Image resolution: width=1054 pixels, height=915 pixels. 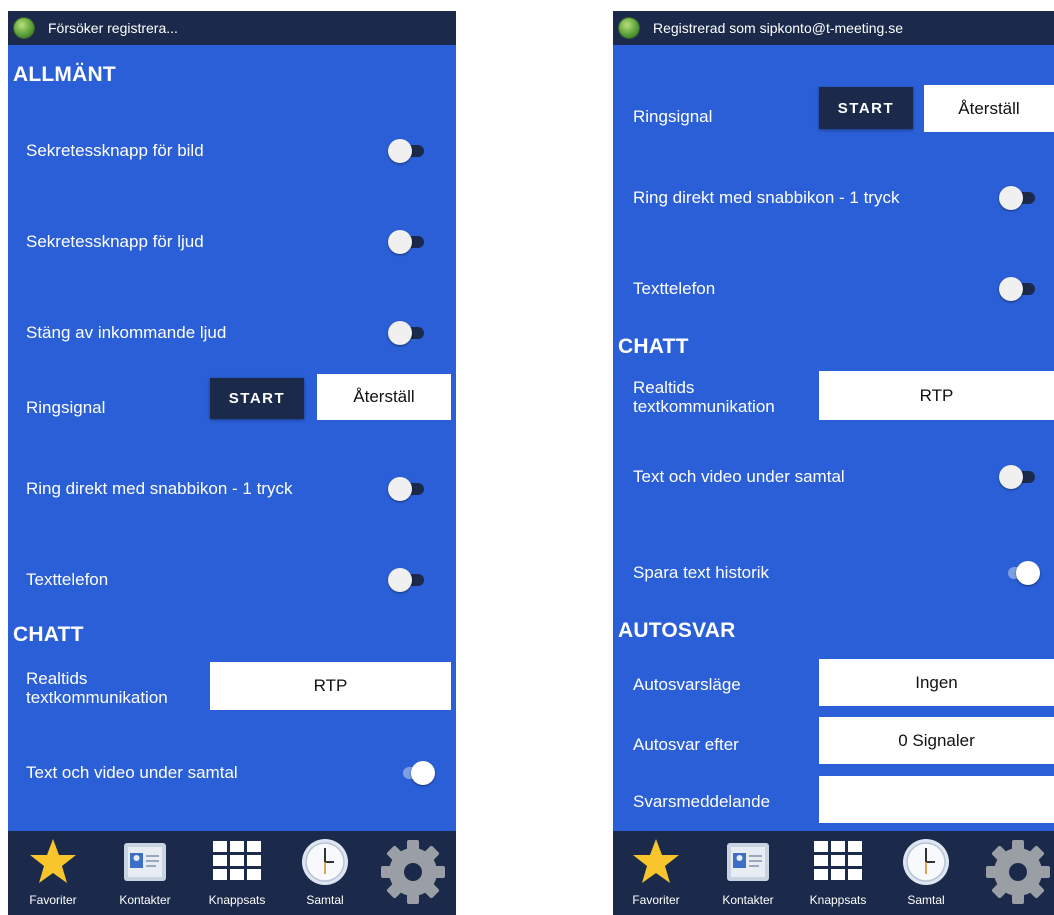 I want to click on privacy-video-toggle, so click(x=407, y=150).